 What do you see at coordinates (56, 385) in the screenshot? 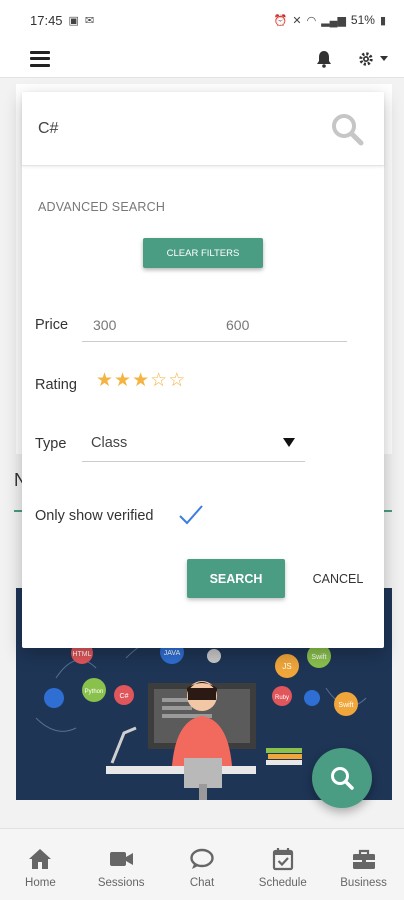
I see `rating-label: Rating` at bounding box center [56, 385].